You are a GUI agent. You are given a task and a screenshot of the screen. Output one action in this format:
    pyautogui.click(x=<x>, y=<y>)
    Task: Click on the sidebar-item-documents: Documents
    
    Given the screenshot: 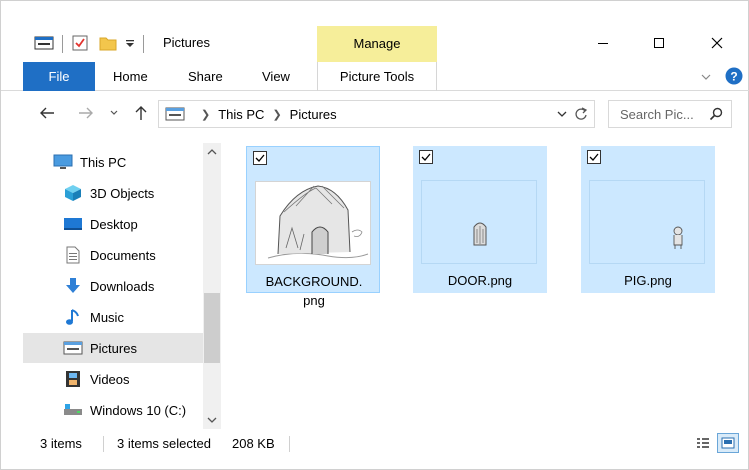 What is the action you would take?
    pyautogui.click(x=113, y=255)
    